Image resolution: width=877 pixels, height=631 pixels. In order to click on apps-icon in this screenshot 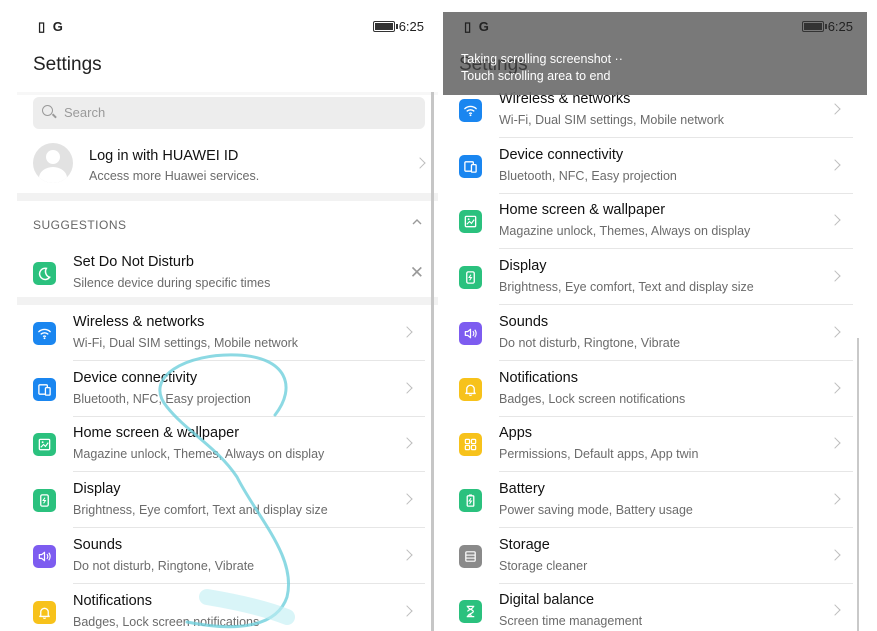, I will do `click(470, 445)`.